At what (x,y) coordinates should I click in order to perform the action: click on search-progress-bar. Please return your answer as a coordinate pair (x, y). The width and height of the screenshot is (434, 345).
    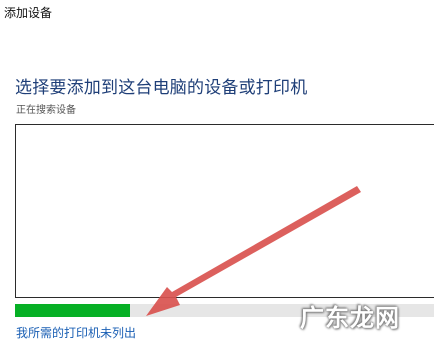
    Looking at the image, I should click on (224, 310).